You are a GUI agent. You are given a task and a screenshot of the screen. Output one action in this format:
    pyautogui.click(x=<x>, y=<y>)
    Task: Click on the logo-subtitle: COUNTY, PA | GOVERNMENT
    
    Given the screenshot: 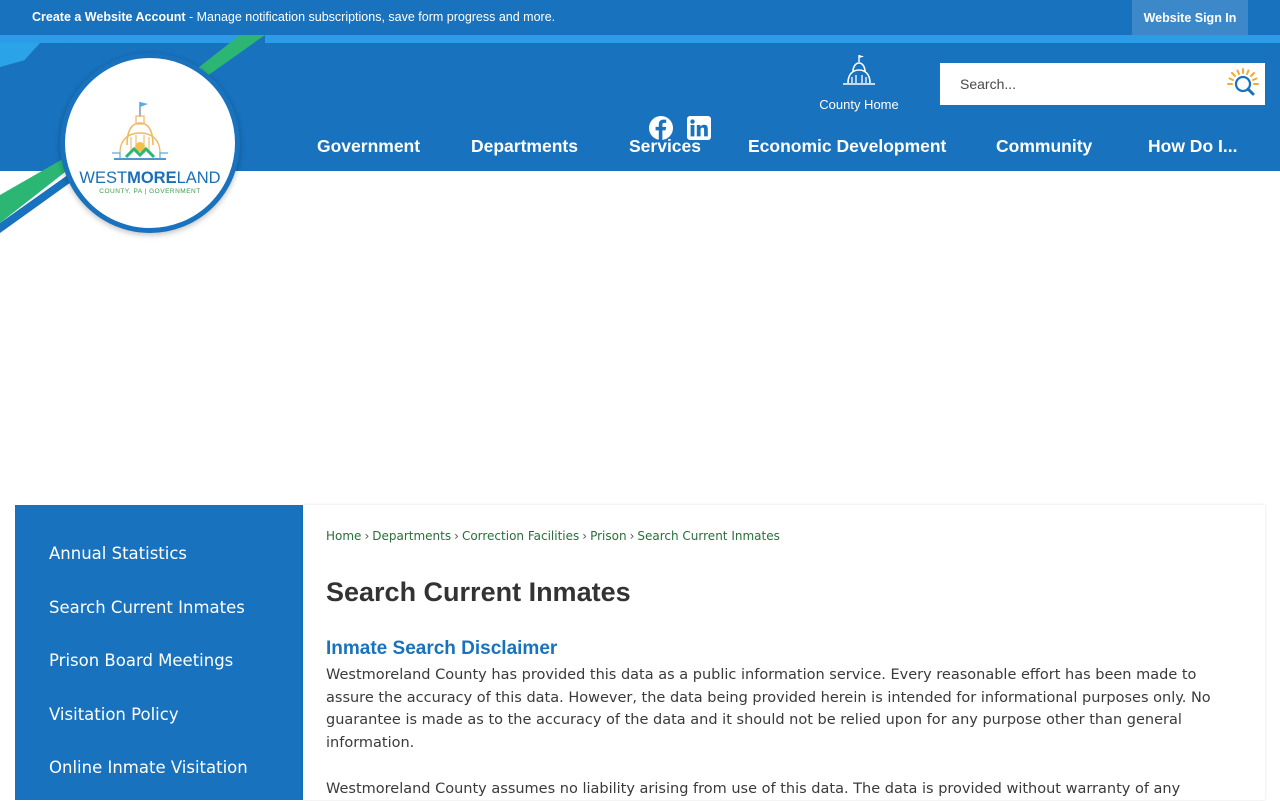 What is the action you would take?
    pyautogui.click(x=150, y=191)
    